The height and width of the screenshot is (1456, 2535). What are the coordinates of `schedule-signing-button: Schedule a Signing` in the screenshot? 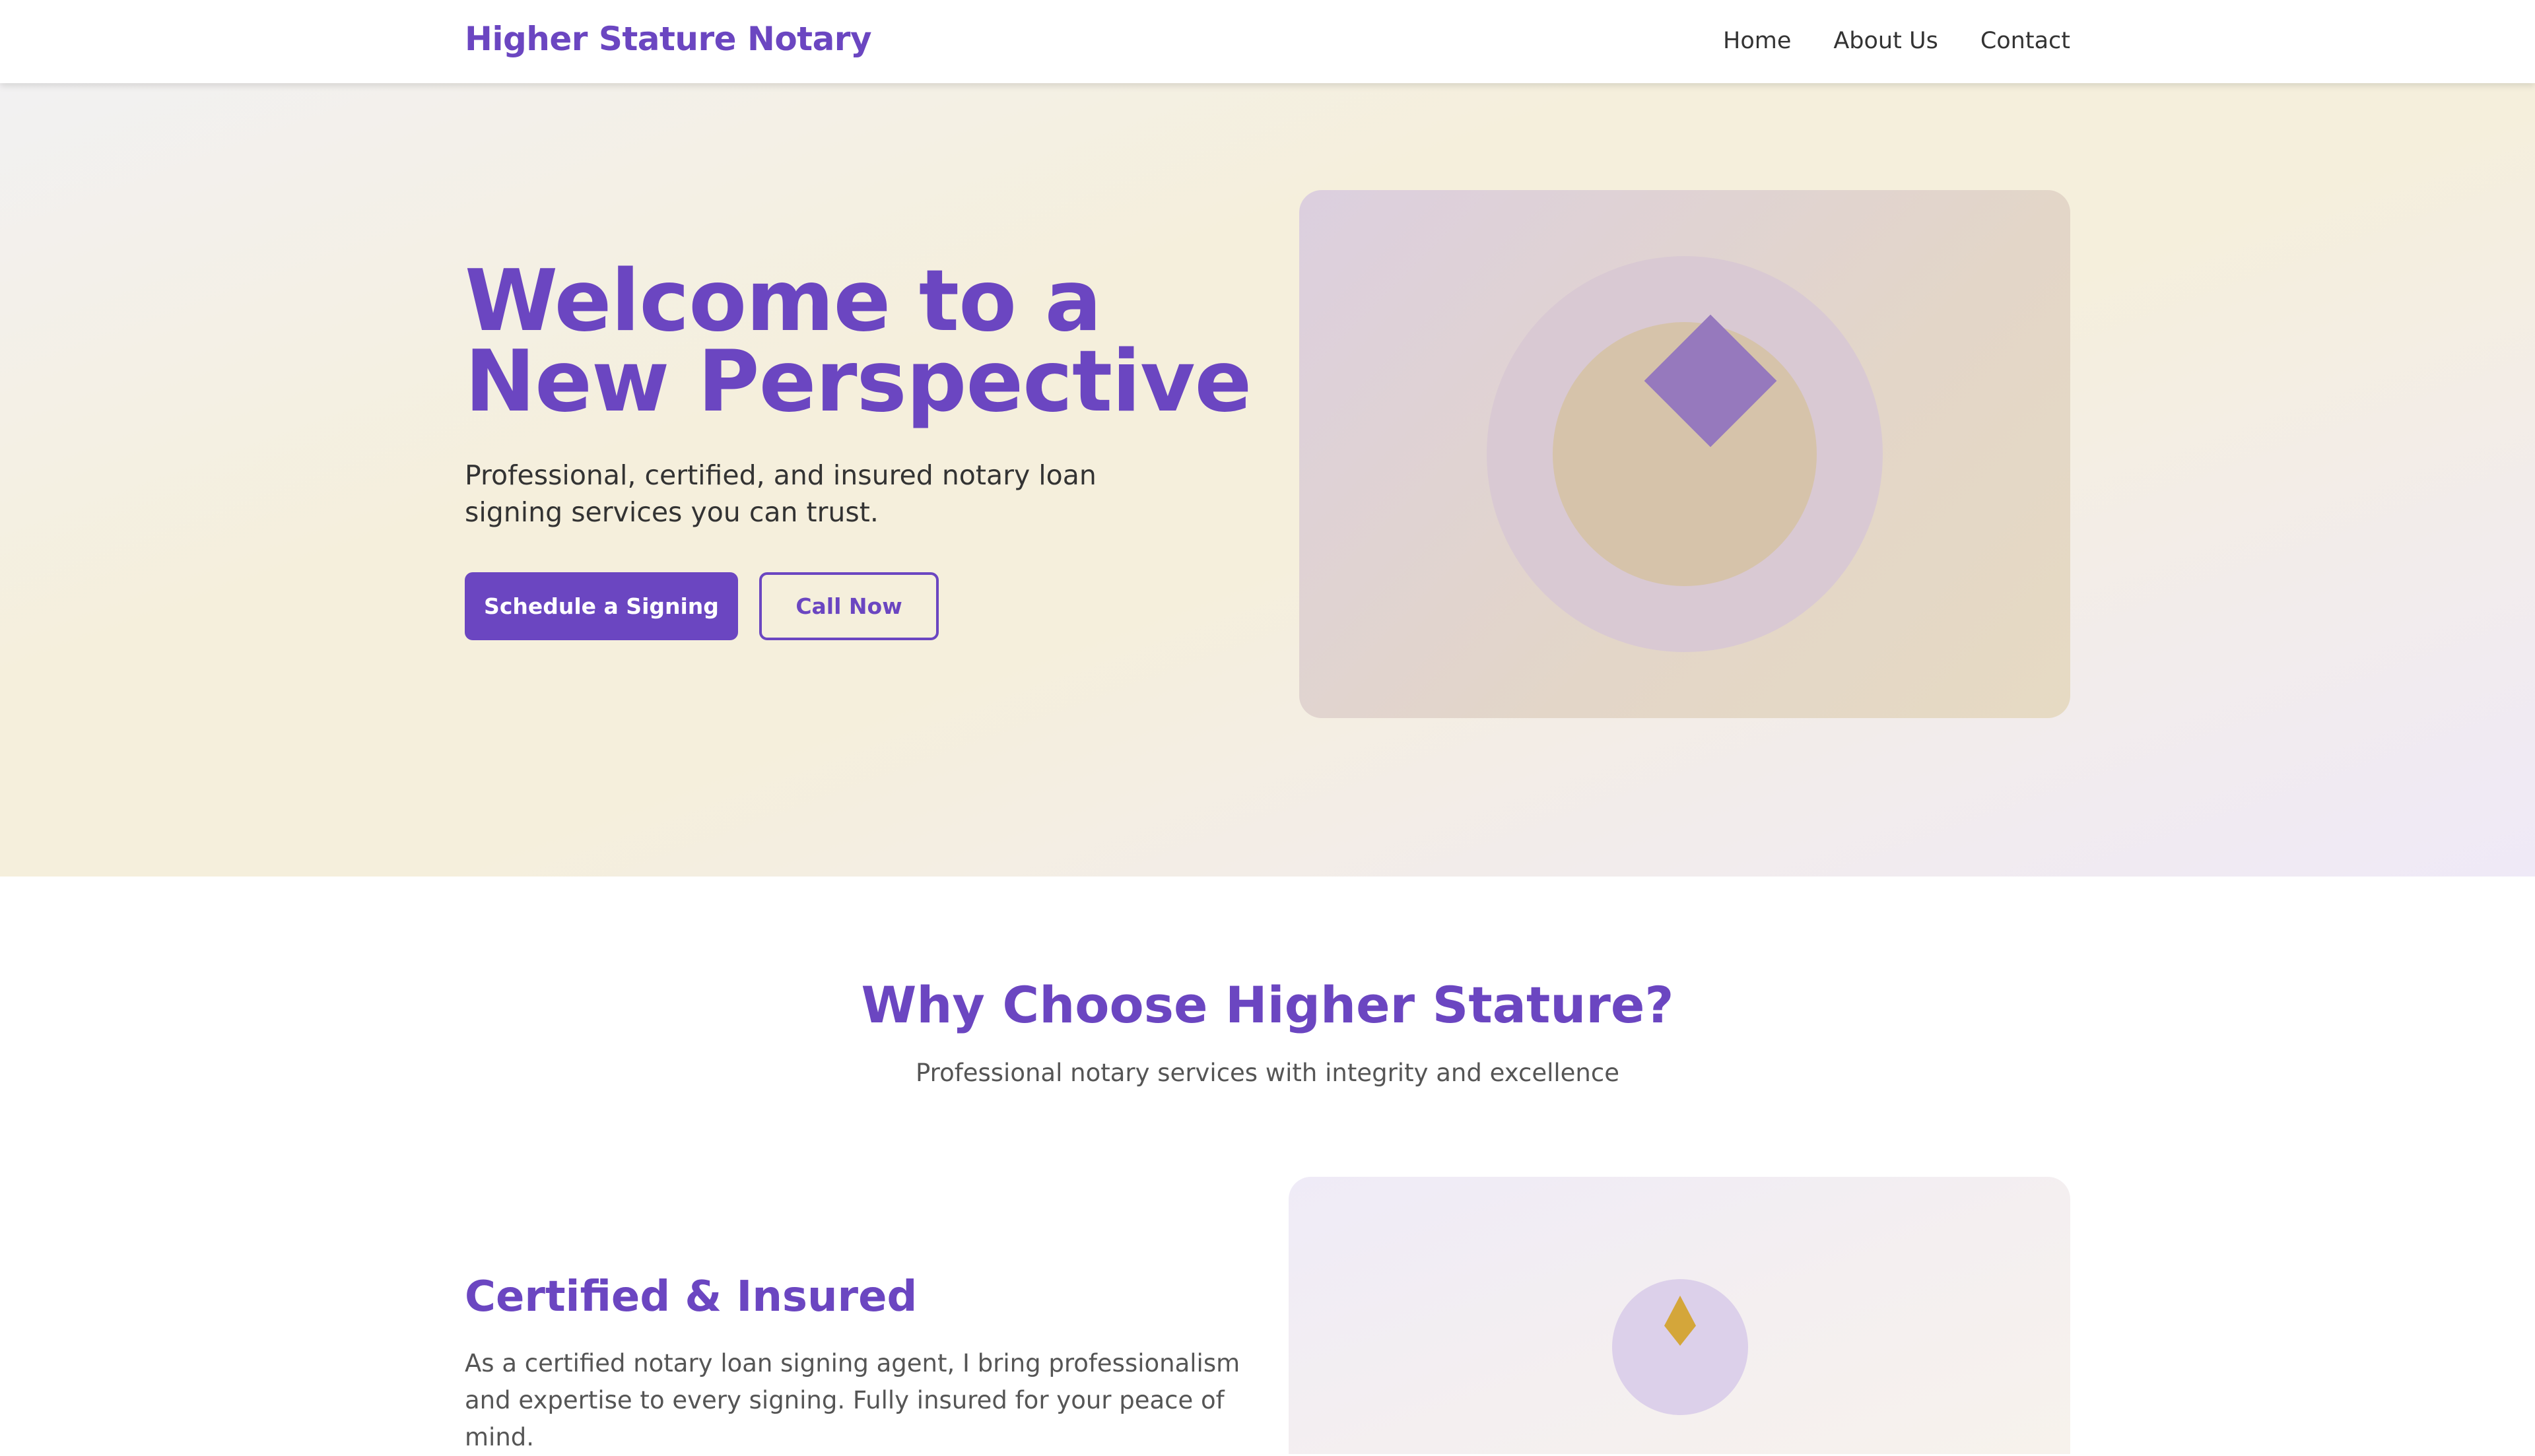 It's located at (601, 606).